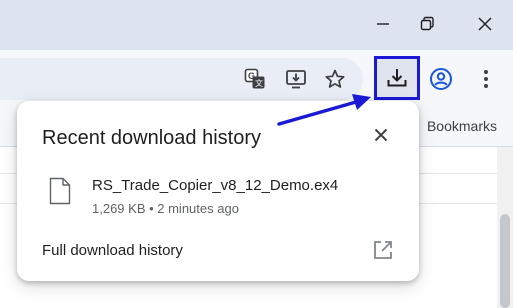  I want to click on download-button, so click(397, 78).